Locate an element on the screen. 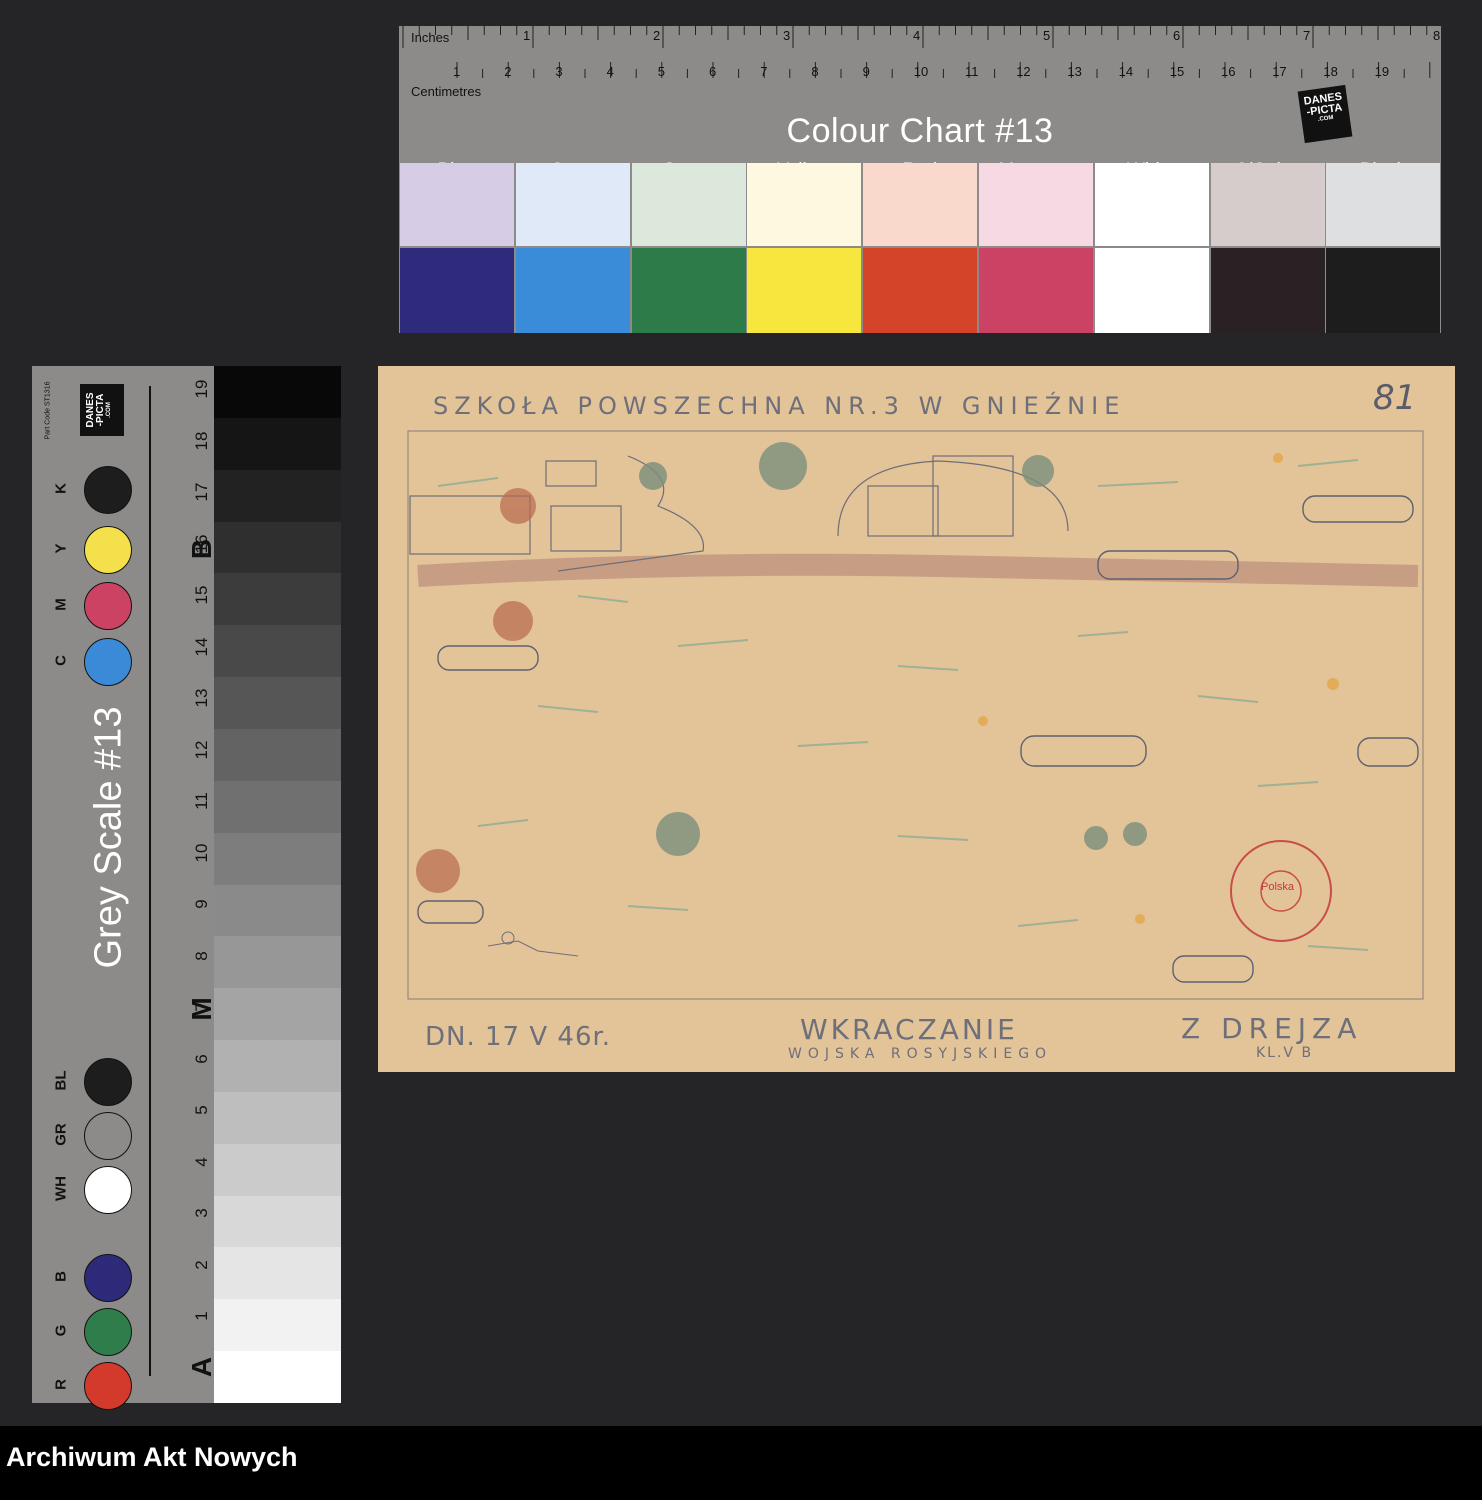 Image resolution: width=1482 pixels, height=1500 pixels. grey-scale-letter: A is located at coordinates (201, 1367).